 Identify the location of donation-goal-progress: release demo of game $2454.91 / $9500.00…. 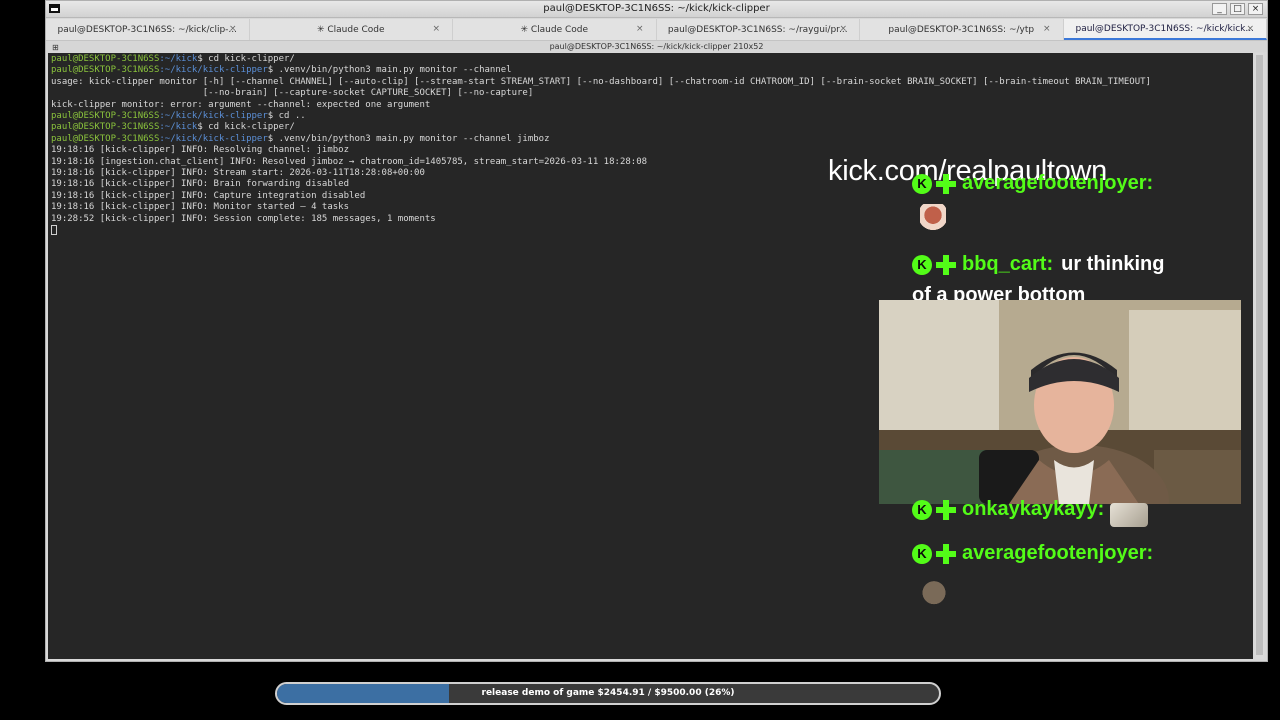
(608, 693).